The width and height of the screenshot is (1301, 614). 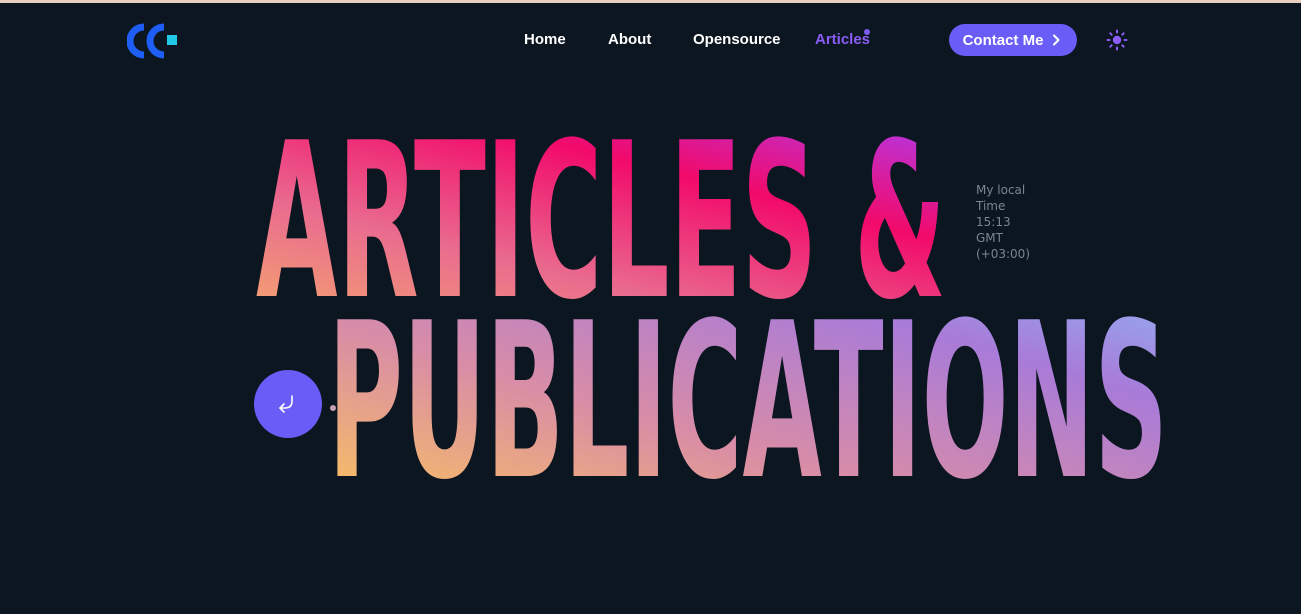 I want to click on local-time-value: 15:13, so click(x=993, y=222).